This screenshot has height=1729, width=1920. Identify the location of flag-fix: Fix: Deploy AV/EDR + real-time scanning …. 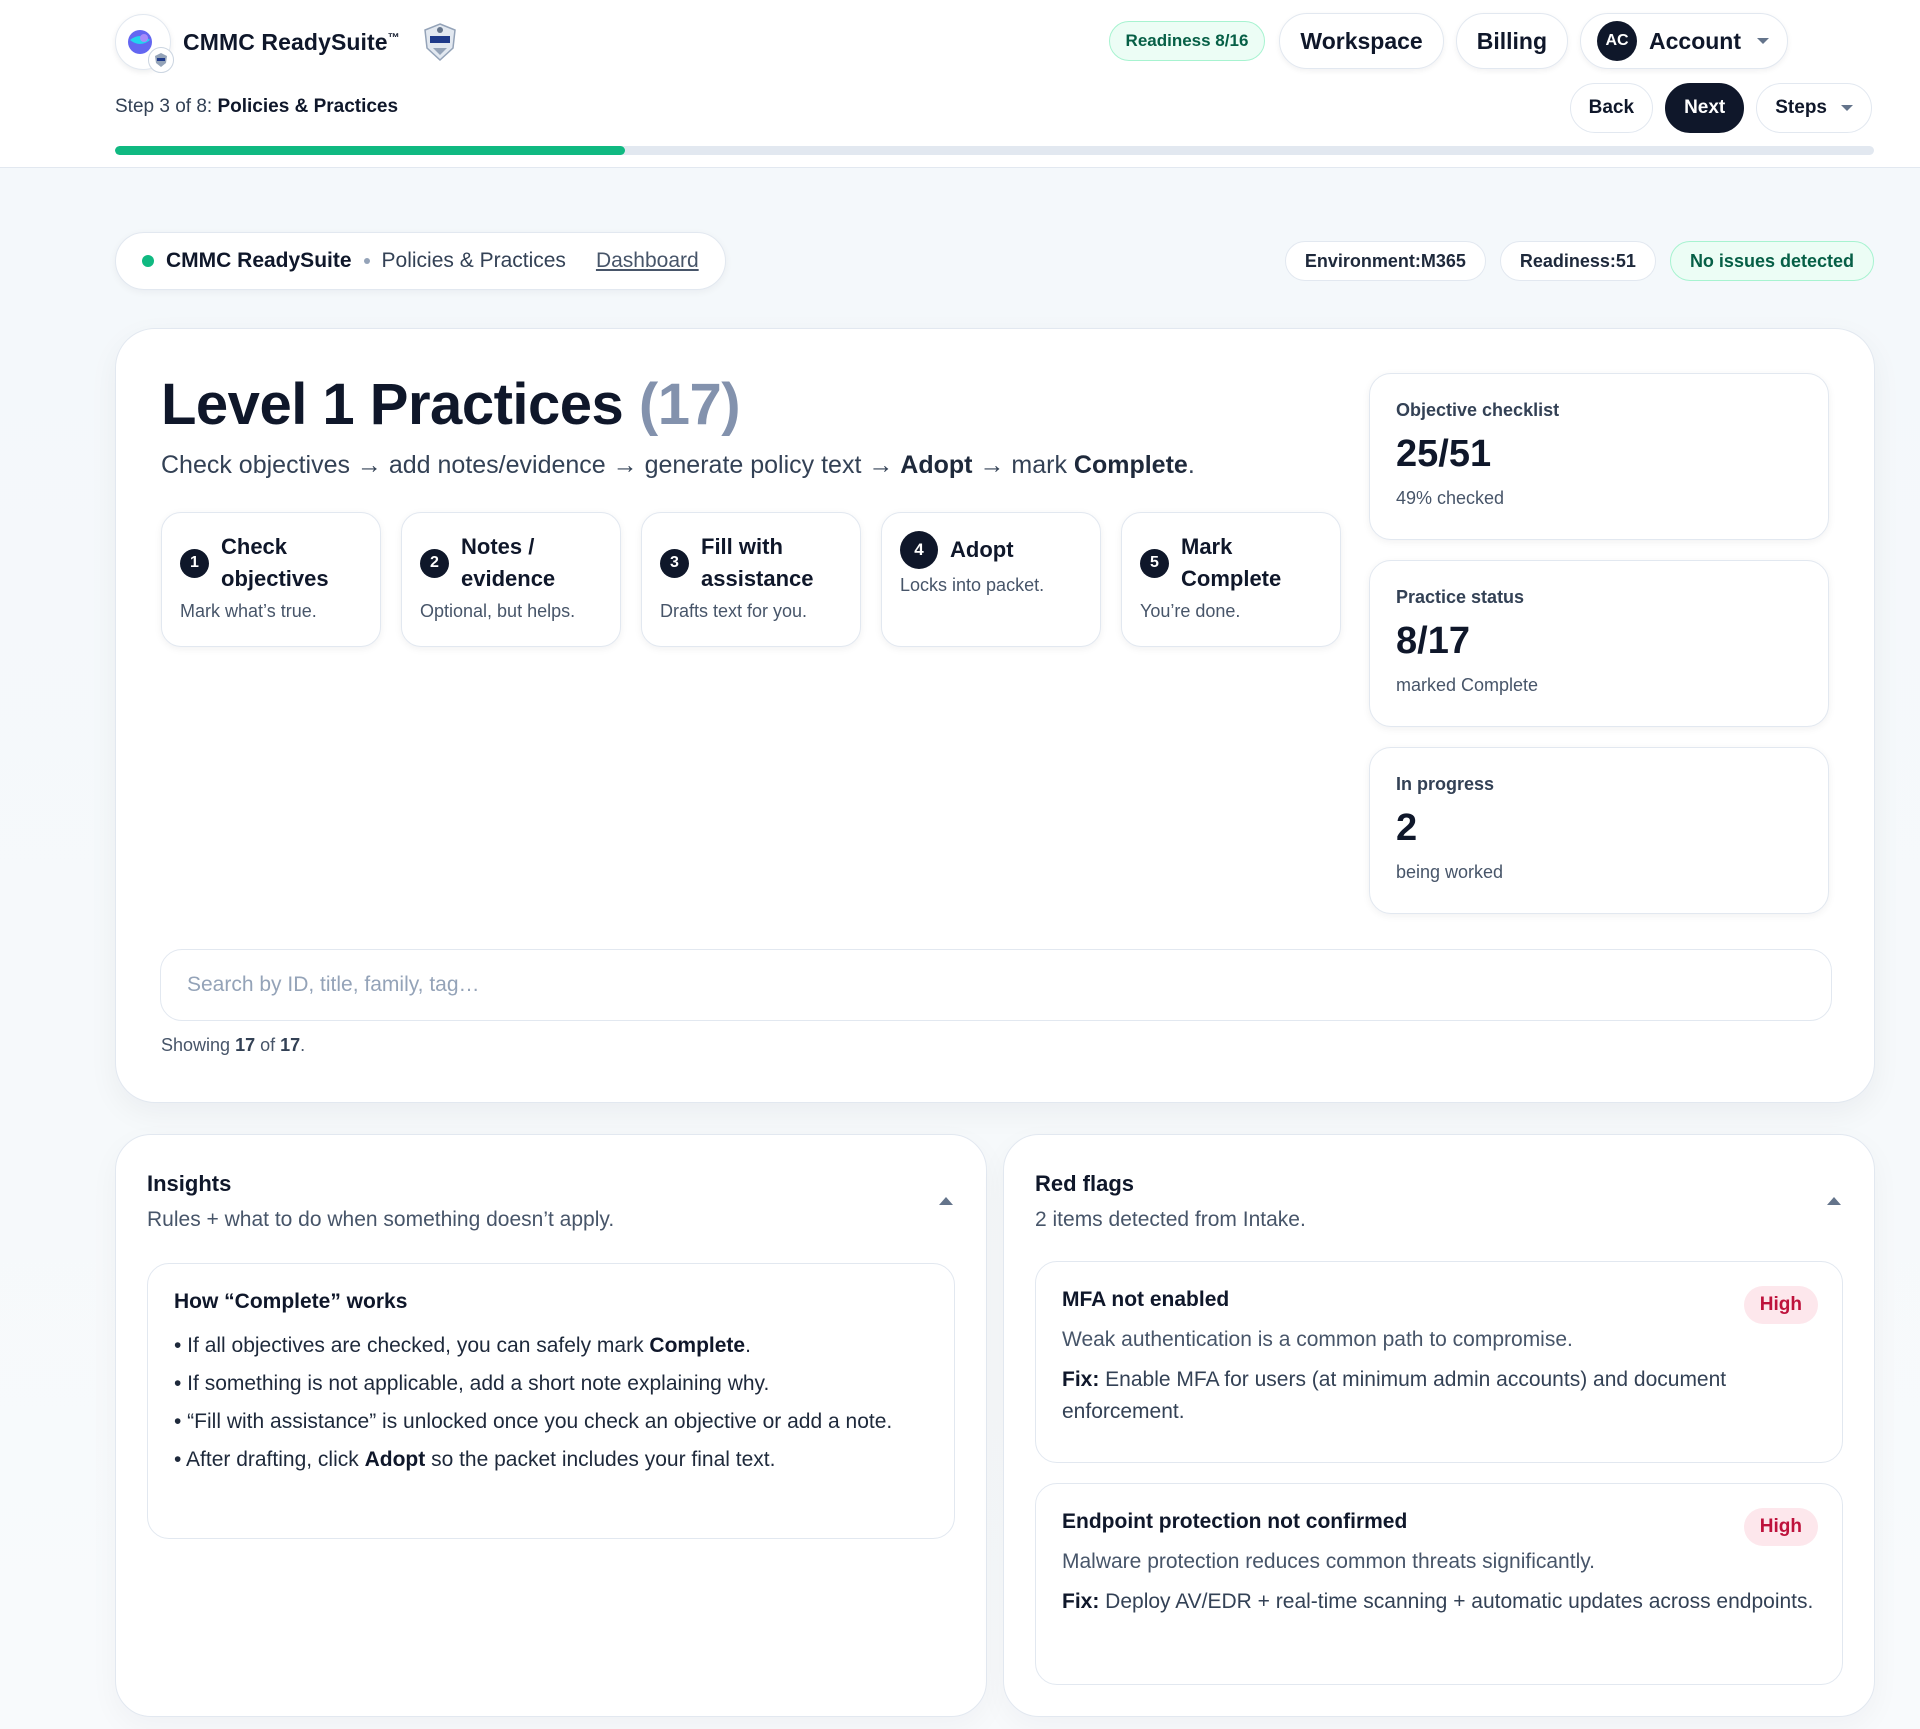
(1438, 1601).